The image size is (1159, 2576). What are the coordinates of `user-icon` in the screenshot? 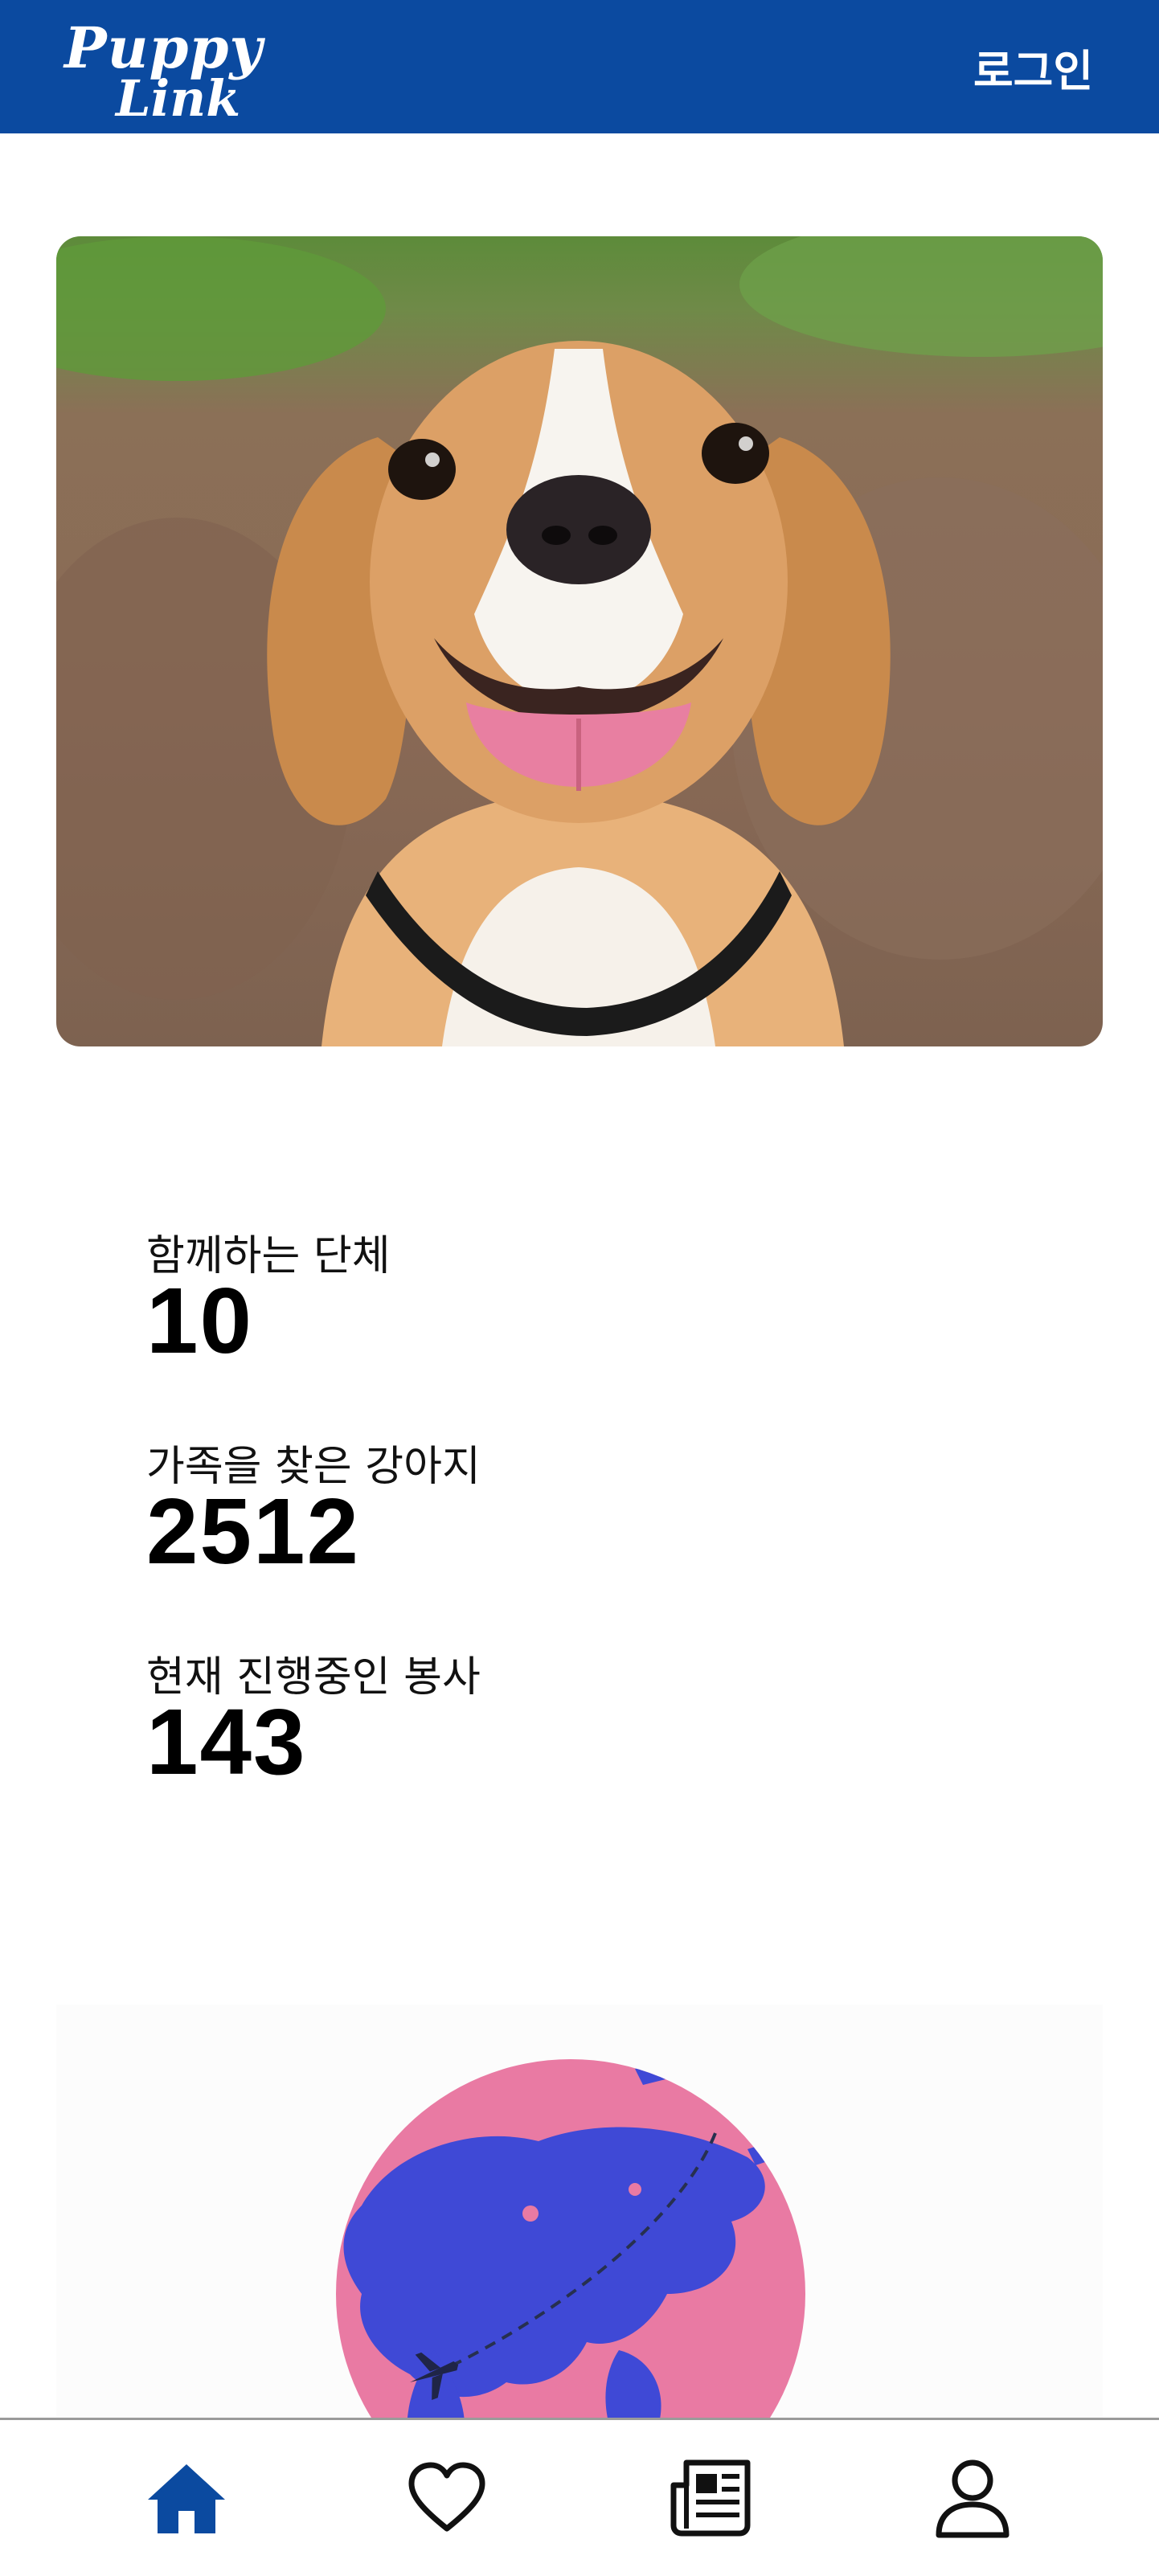 It's located at (973, 2498).